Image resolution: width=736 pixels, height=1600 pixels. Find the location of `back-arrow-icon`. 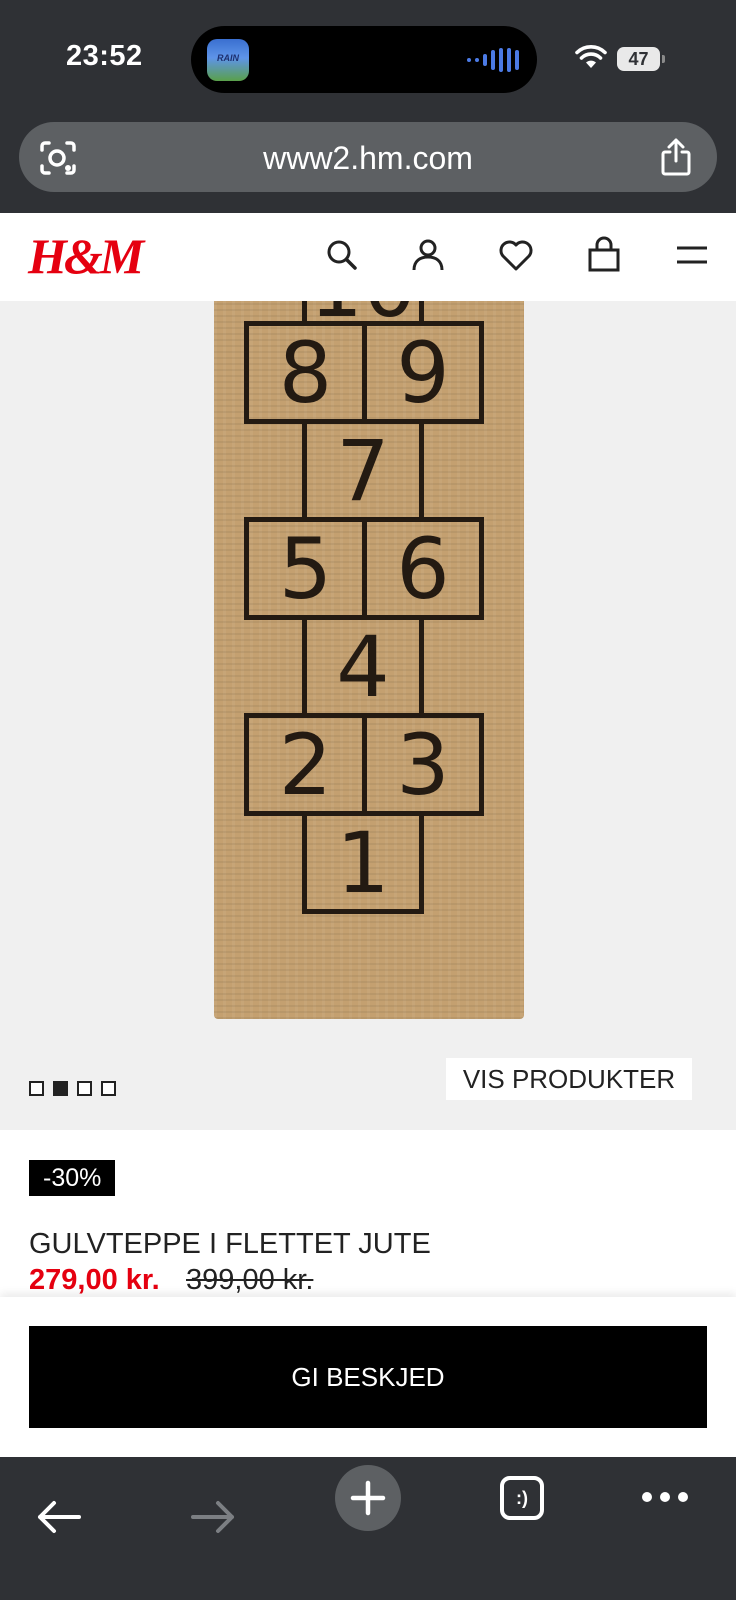

back-arrow-icon is located at coordinates (59, 1517).